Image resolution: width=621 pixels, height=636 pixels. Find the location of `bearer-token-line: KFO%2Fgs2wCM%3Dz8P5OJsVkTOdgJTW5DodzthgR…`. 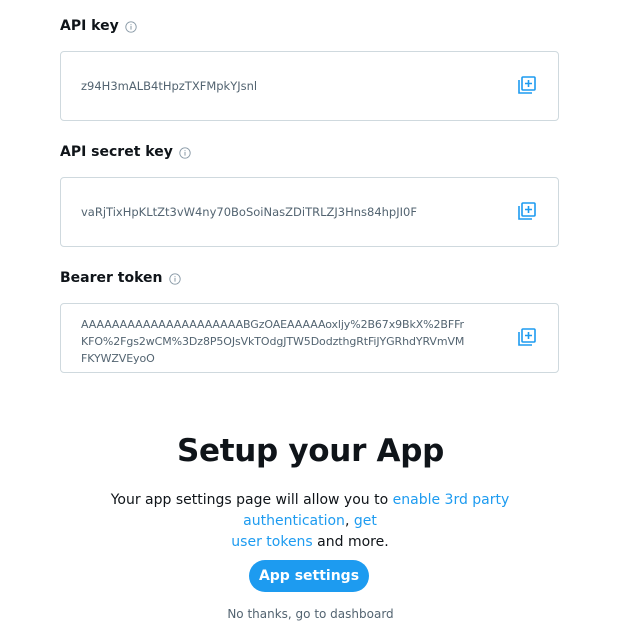

bearer-token-line: KFO%2Fgs2wCM%3Dz8P5OJsVkTOdgJTW5DodzthgR… is located at coordinates (273, 341).